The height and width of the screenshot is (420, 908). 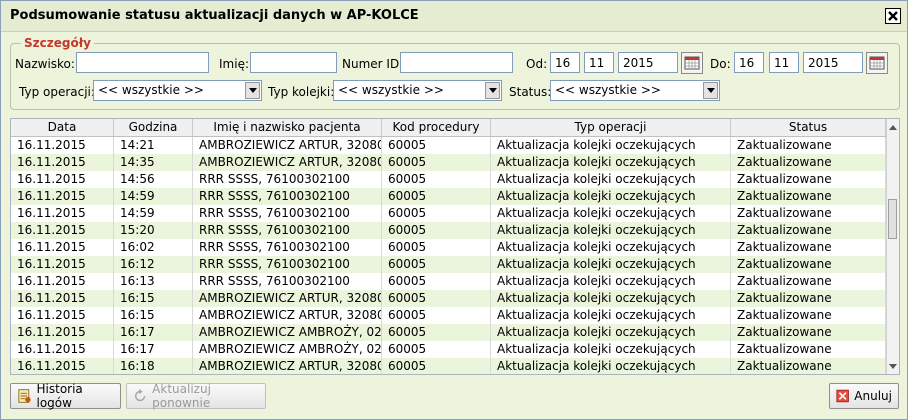 What do you see at coordinates (153, 127) in the screenshot?
I see `column-header-godzina: Godzina` at bounding box center [153, 127].